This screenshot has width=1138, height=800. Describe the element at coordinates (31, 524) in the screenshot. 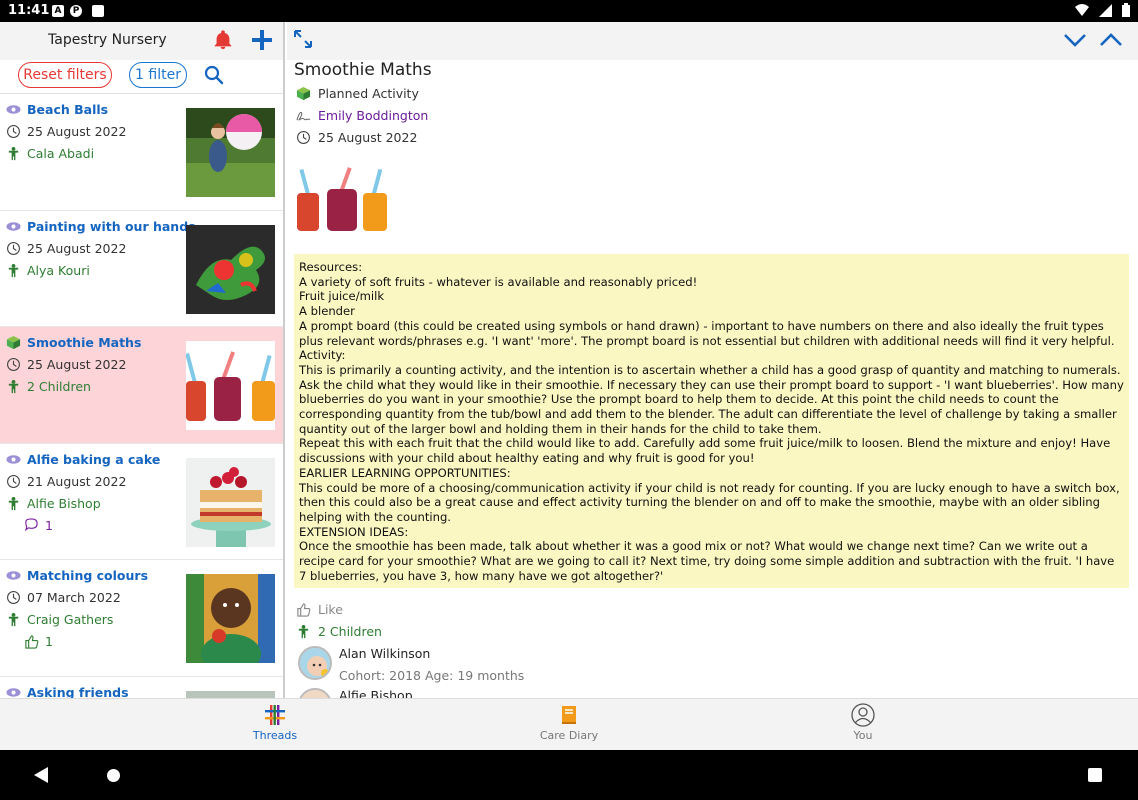

I see `comment-icon` at that location.